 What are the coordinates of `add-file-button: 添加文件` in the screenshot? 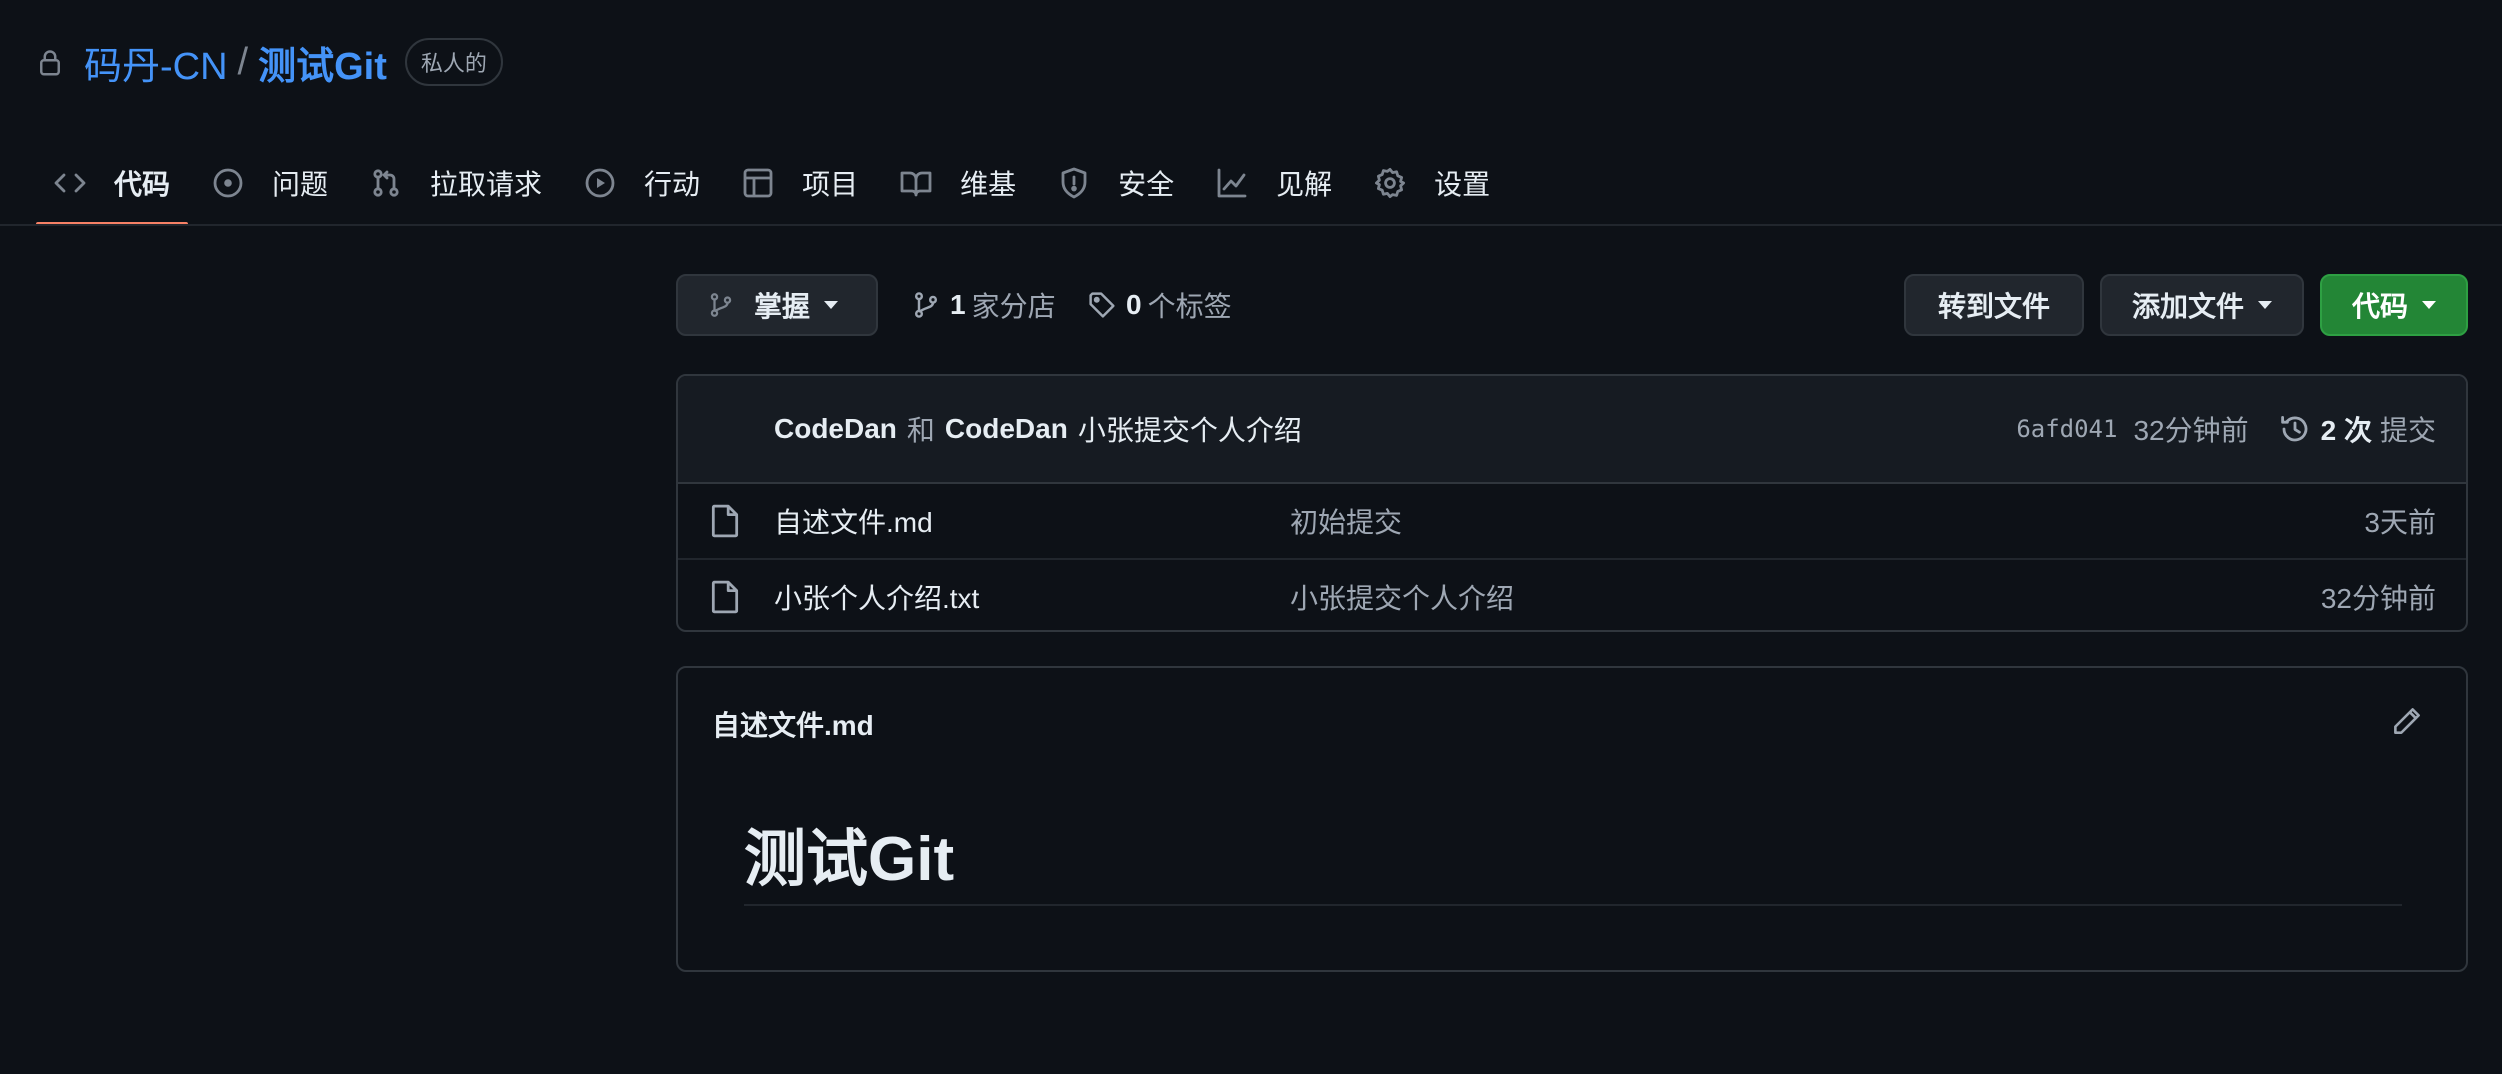 It's located at (2202, 305).